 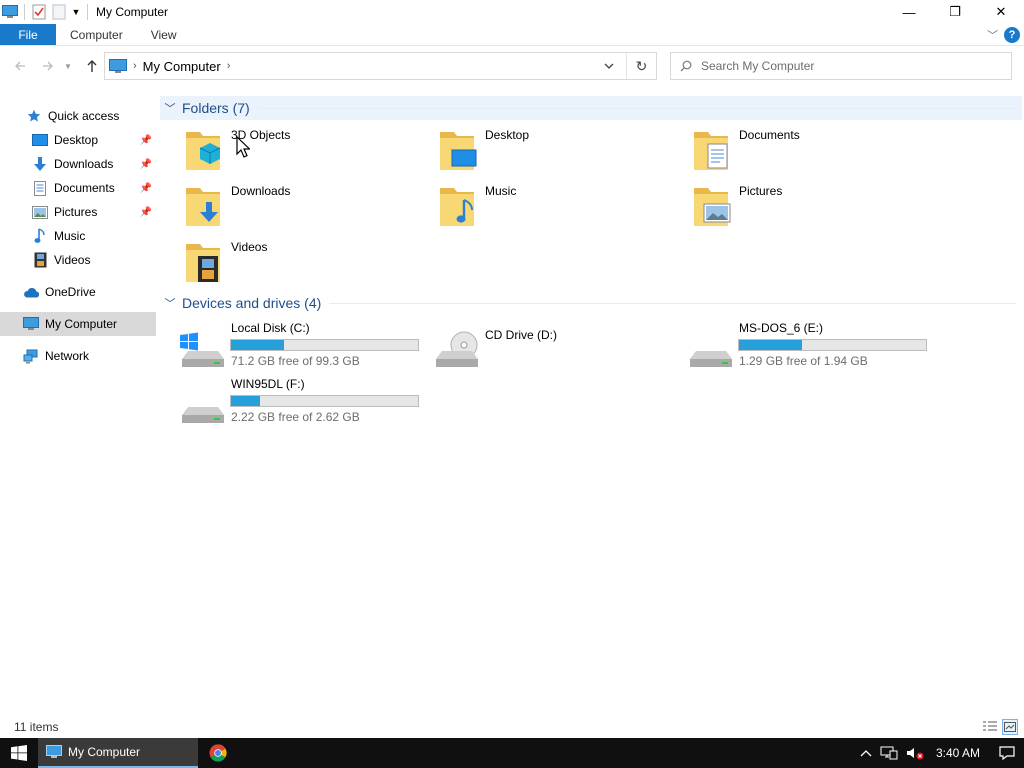 What do you see at coordinates (813, 349) in the screenshot?
I see `drive-e: MS-DOS_6 (E:) 1.29 GB free of 1.94 GB` at bounding box center [813, 349].